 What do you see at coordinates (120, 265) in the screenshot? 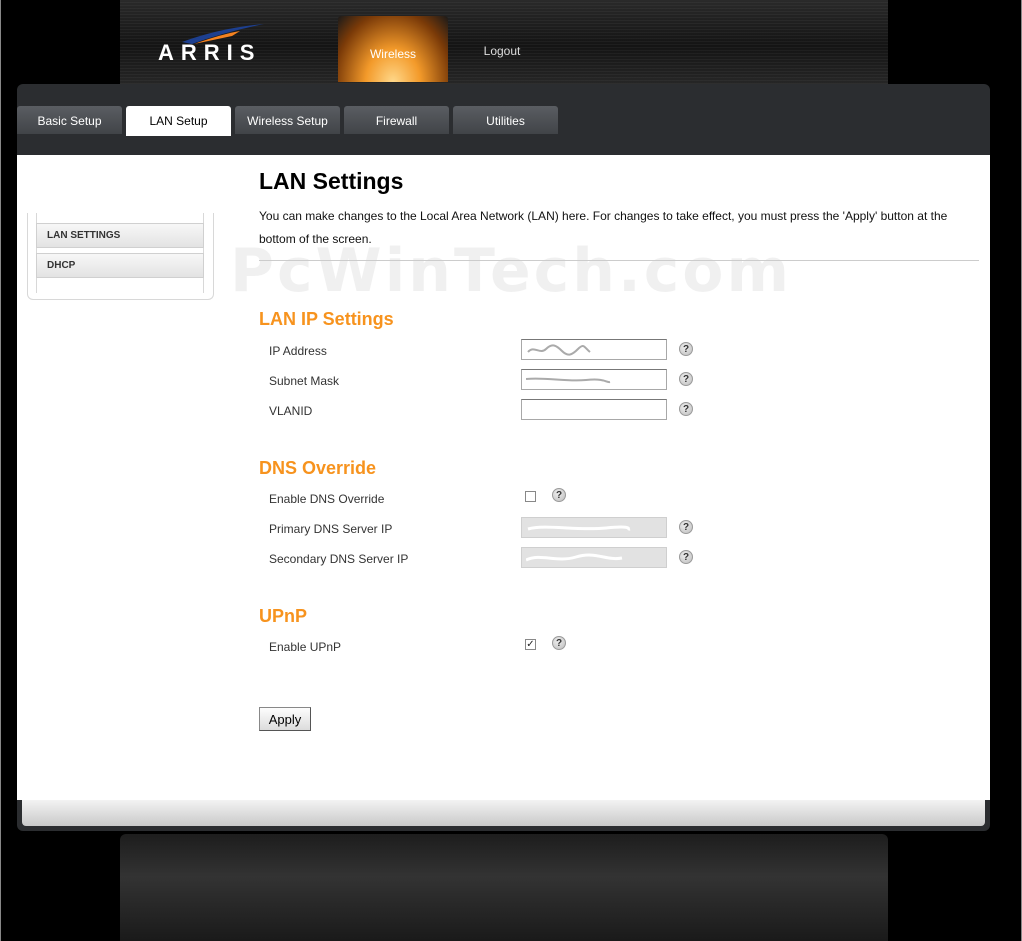
I see `sidebar-item-dhcp: DHCP` at bounding box center [120, 265].